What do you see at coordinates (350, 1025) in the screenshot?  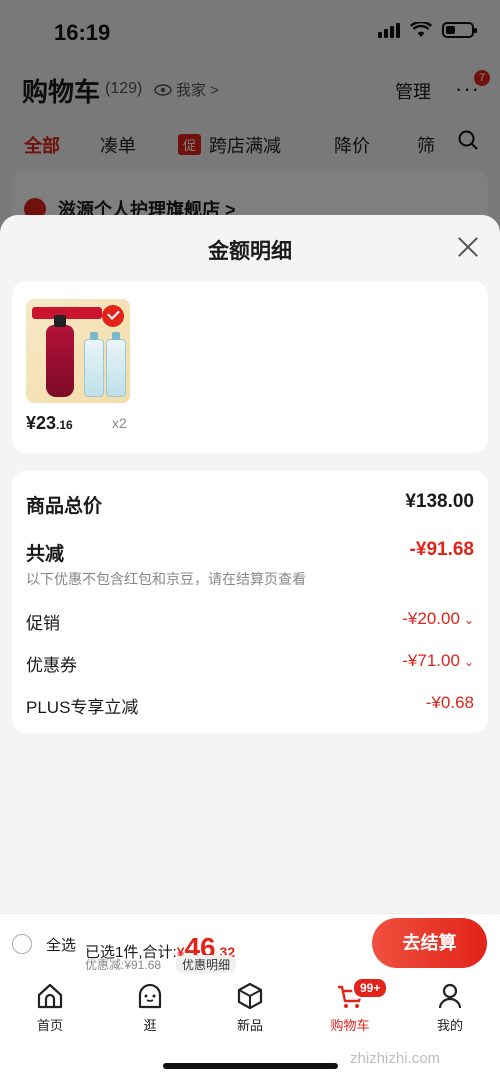 I see `tab-cart-label: 购物车` at bounding box center [350, 1025].